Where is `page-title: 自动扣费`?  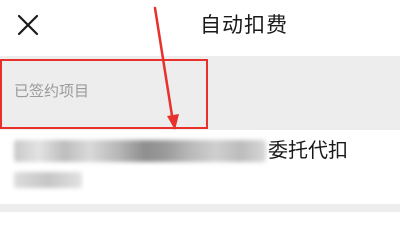
page-title: 自动扣费 is located at coordinates (244, 25).